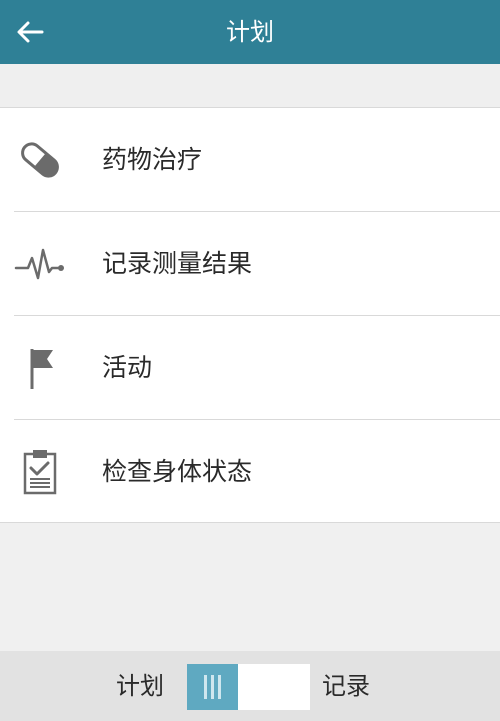  What do you see at coordinates (250, 368) in the screenshot?
I see `menu-item-activity: 活动` at bounding box center [250, 368].